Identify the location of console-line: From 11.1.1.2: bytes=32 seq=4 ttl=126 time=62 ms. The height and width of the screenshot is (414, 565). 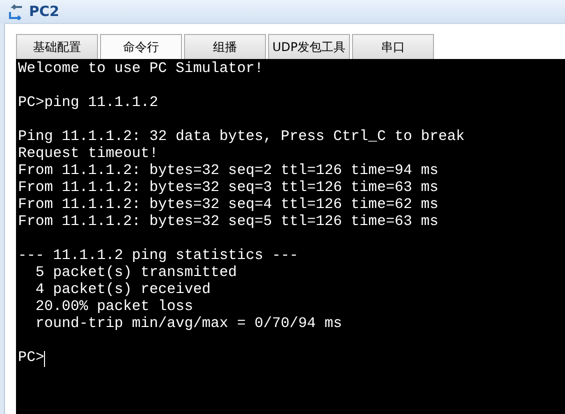
(228, 205).